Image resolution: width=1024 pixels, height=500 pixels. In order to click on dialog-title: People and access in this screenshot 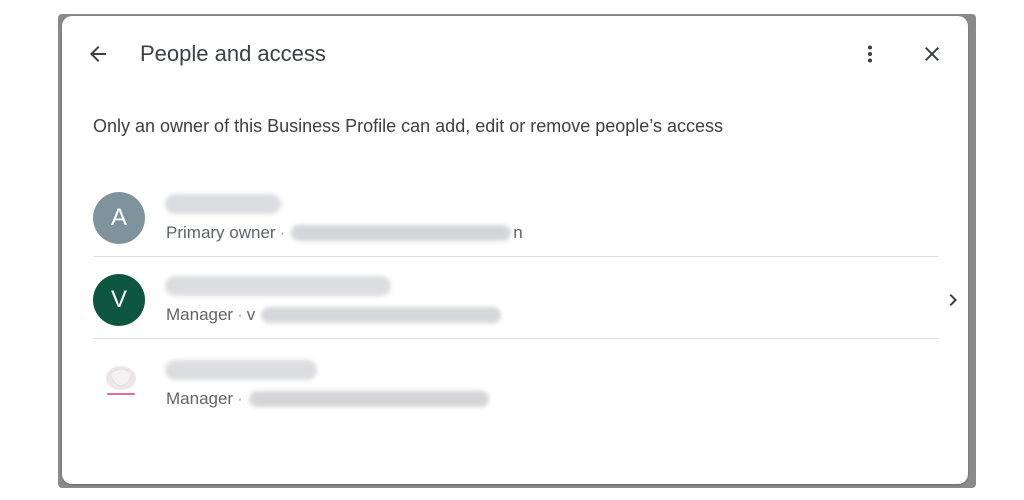, I will do `click(233, 53)`.